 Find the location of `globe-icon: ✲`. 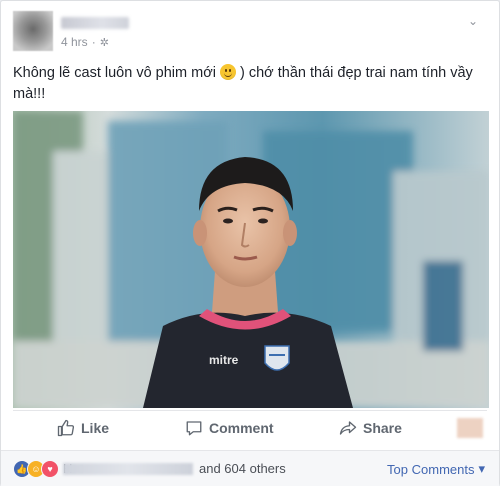

globe-icon: ✲ is located at coordinates (104, 42).